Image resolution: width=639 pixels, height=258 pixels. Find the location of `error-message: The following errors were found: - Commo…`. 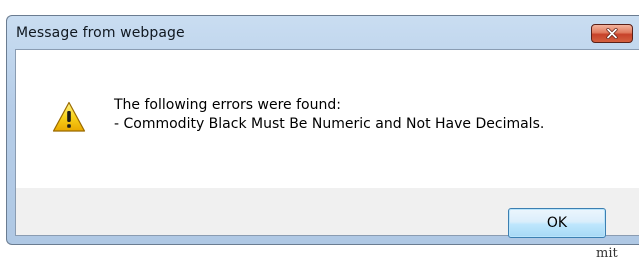

error-message: The following errors were found: - Commo… is located at coordinates (329, 115).